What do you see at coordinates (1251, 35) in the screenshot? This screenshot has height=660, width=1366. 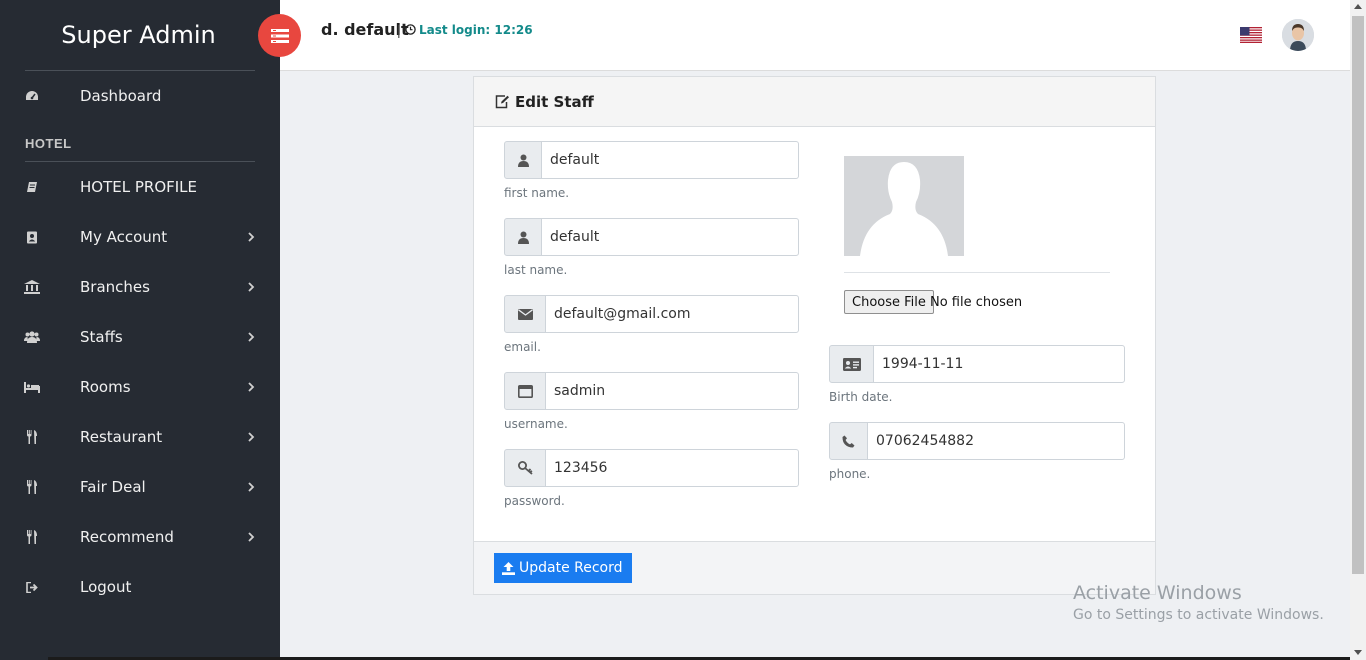 I see `us-flag-icon` at bounding box center [1251, 35].